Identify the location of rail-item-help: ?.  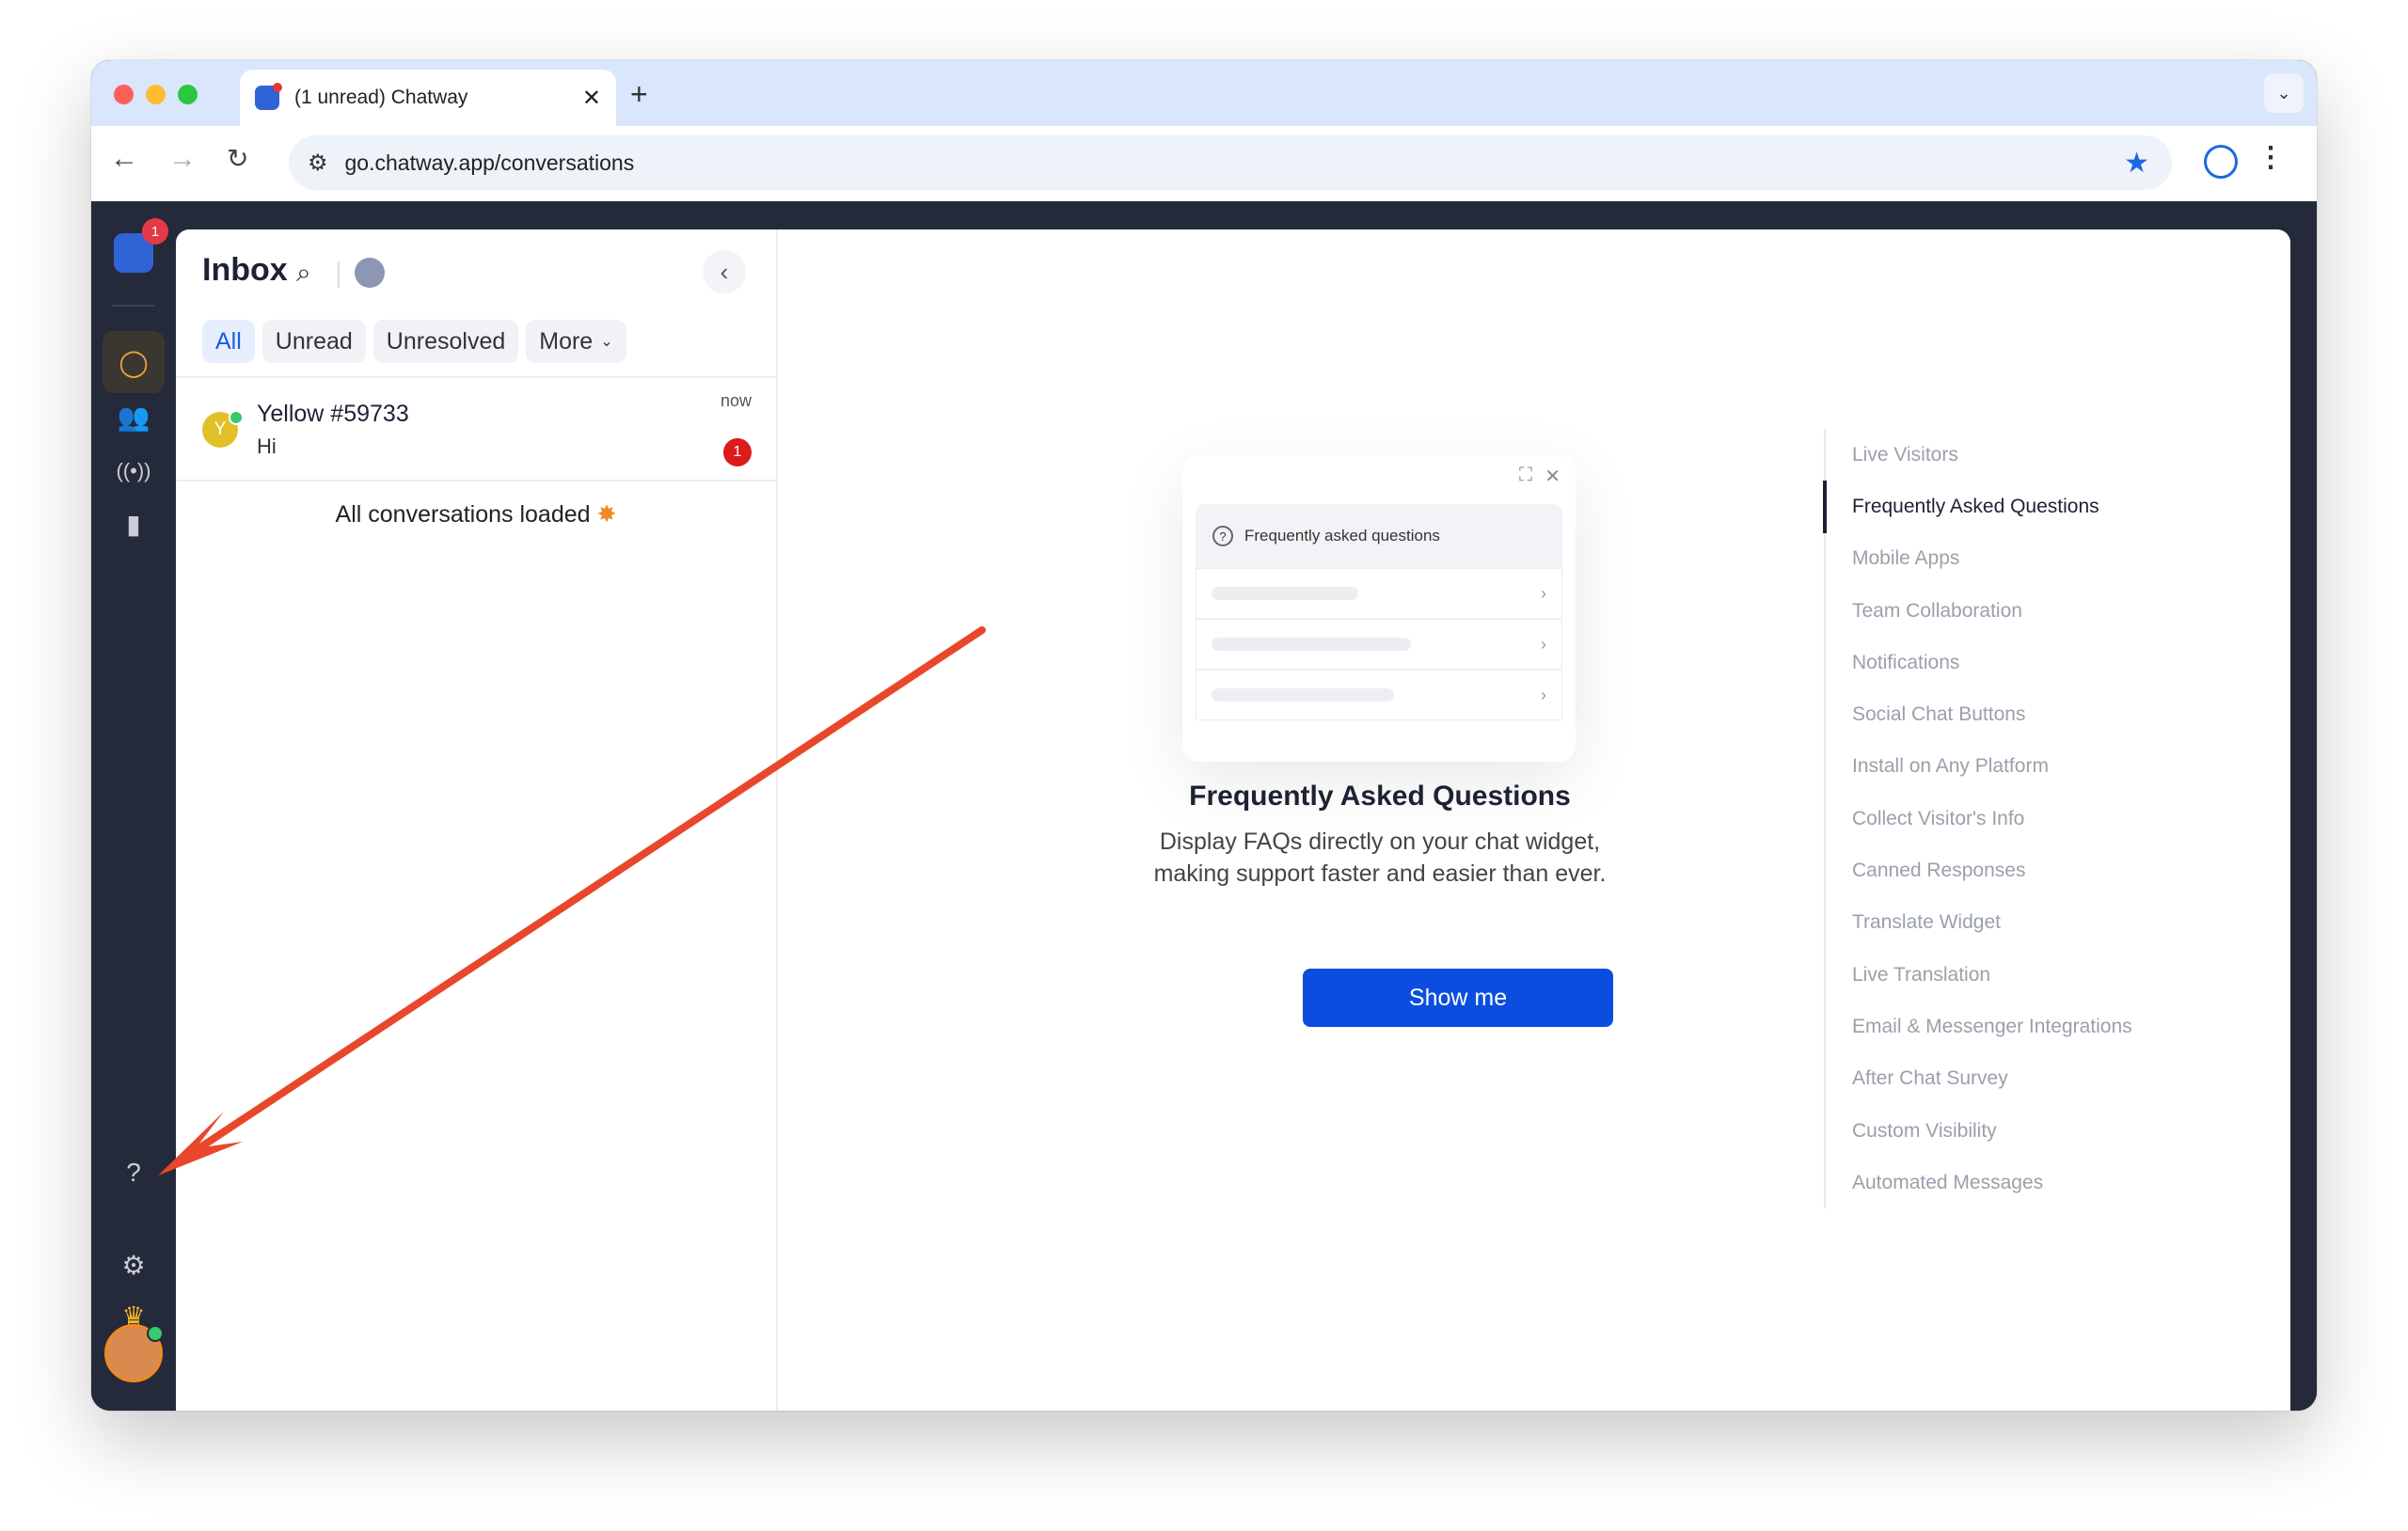
(134, 1173).